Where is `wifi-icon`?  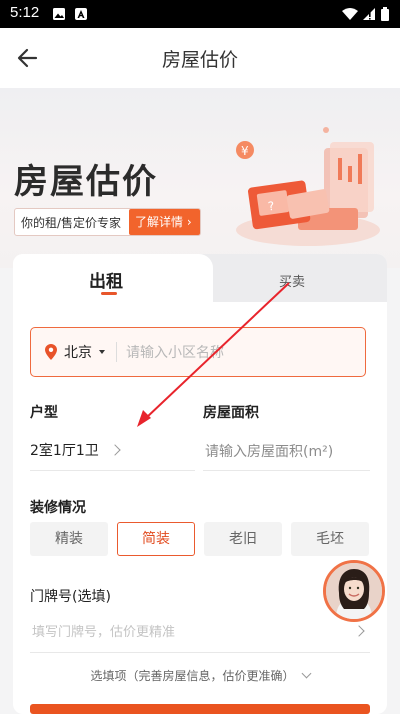 wifi-icon is located at coordinates (350, 14).